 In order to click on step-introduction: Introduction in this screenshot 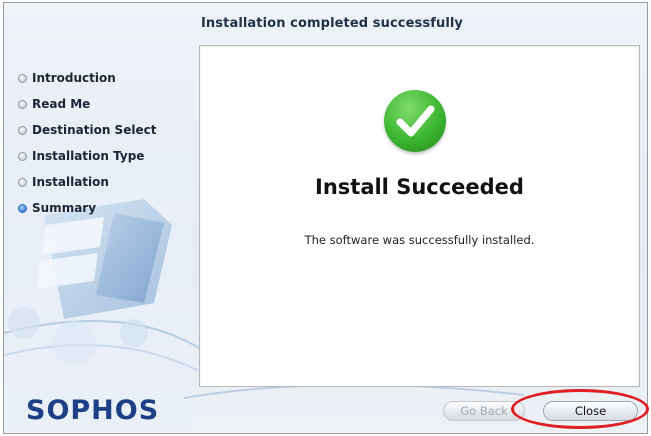, I will do `click(87, 78)`.